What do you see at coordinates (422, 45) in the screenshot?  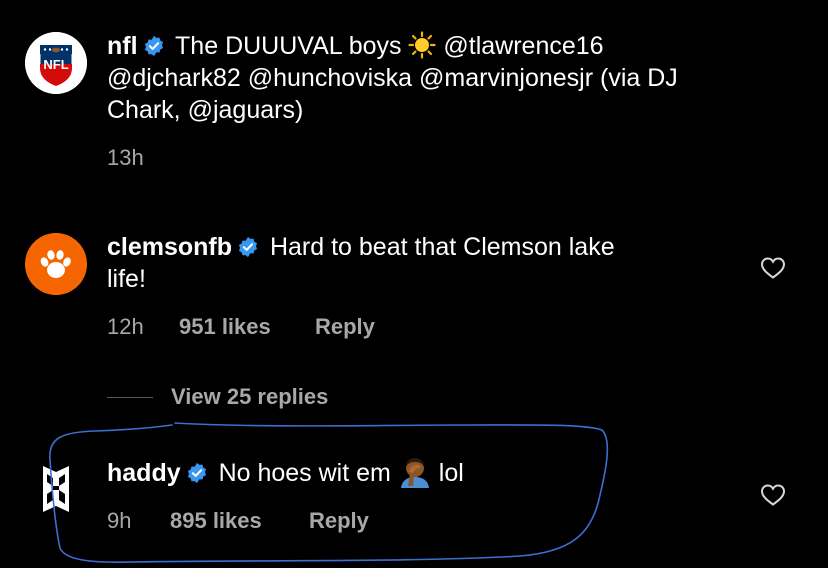 I see `sun-emoji-icon` at bounding box center [422, 45].